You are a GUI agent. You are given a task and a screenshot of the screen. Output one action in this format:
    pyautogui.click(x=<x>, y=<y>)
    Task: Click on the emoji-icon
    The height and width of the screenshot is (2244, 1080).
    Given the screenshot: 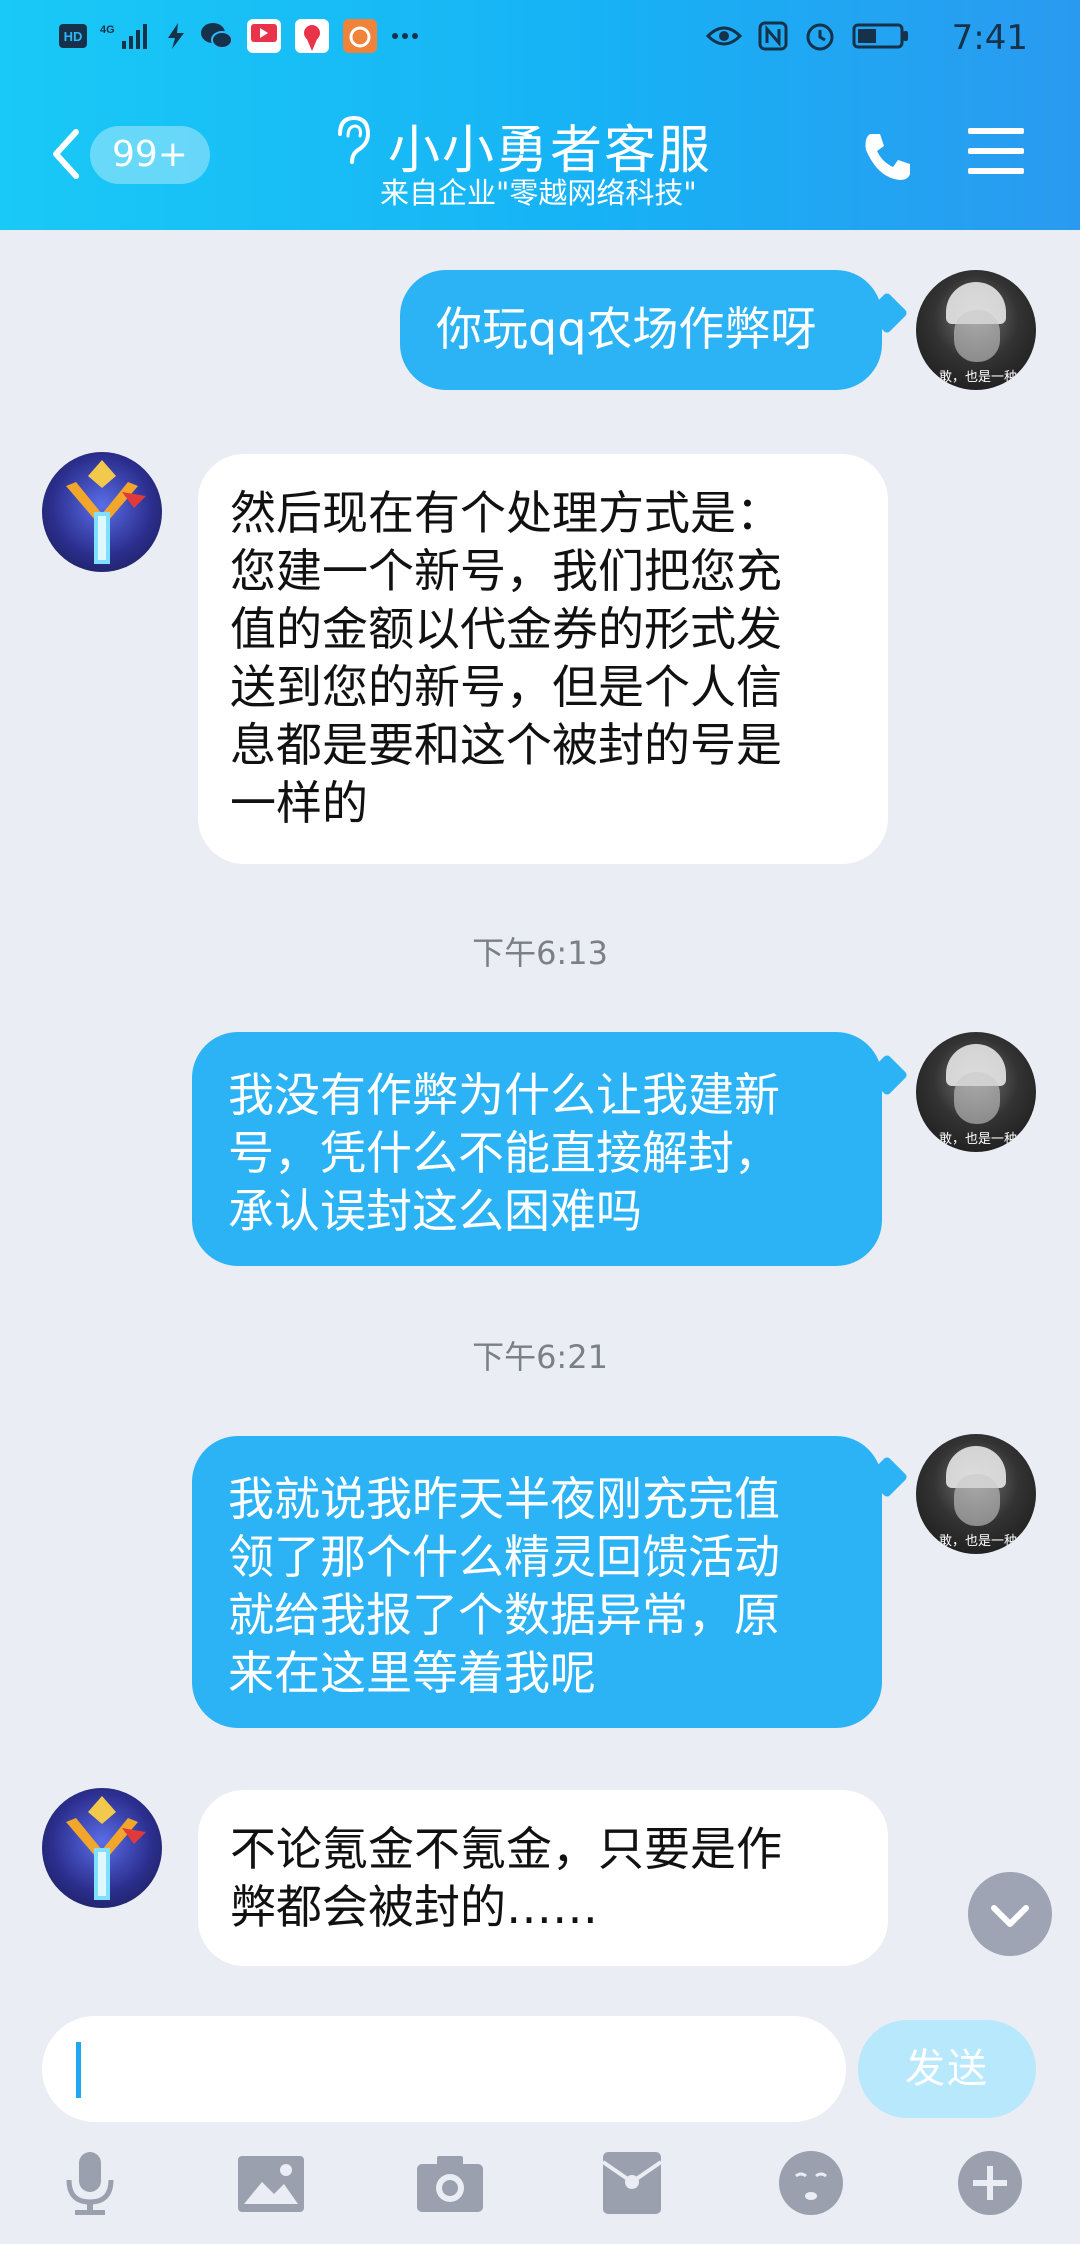 What is the action you would take?
    pyautogui.click(x=811, y=2183)
    